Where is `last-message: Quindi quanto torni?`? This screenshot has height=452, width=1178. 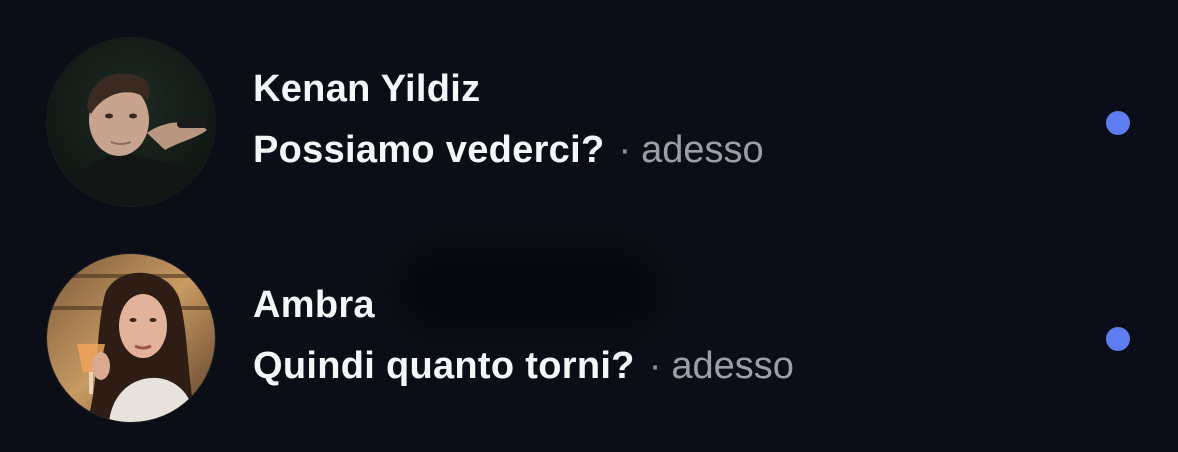 last-message: Quindi quanto torni? is located at coordinates (444, 366).